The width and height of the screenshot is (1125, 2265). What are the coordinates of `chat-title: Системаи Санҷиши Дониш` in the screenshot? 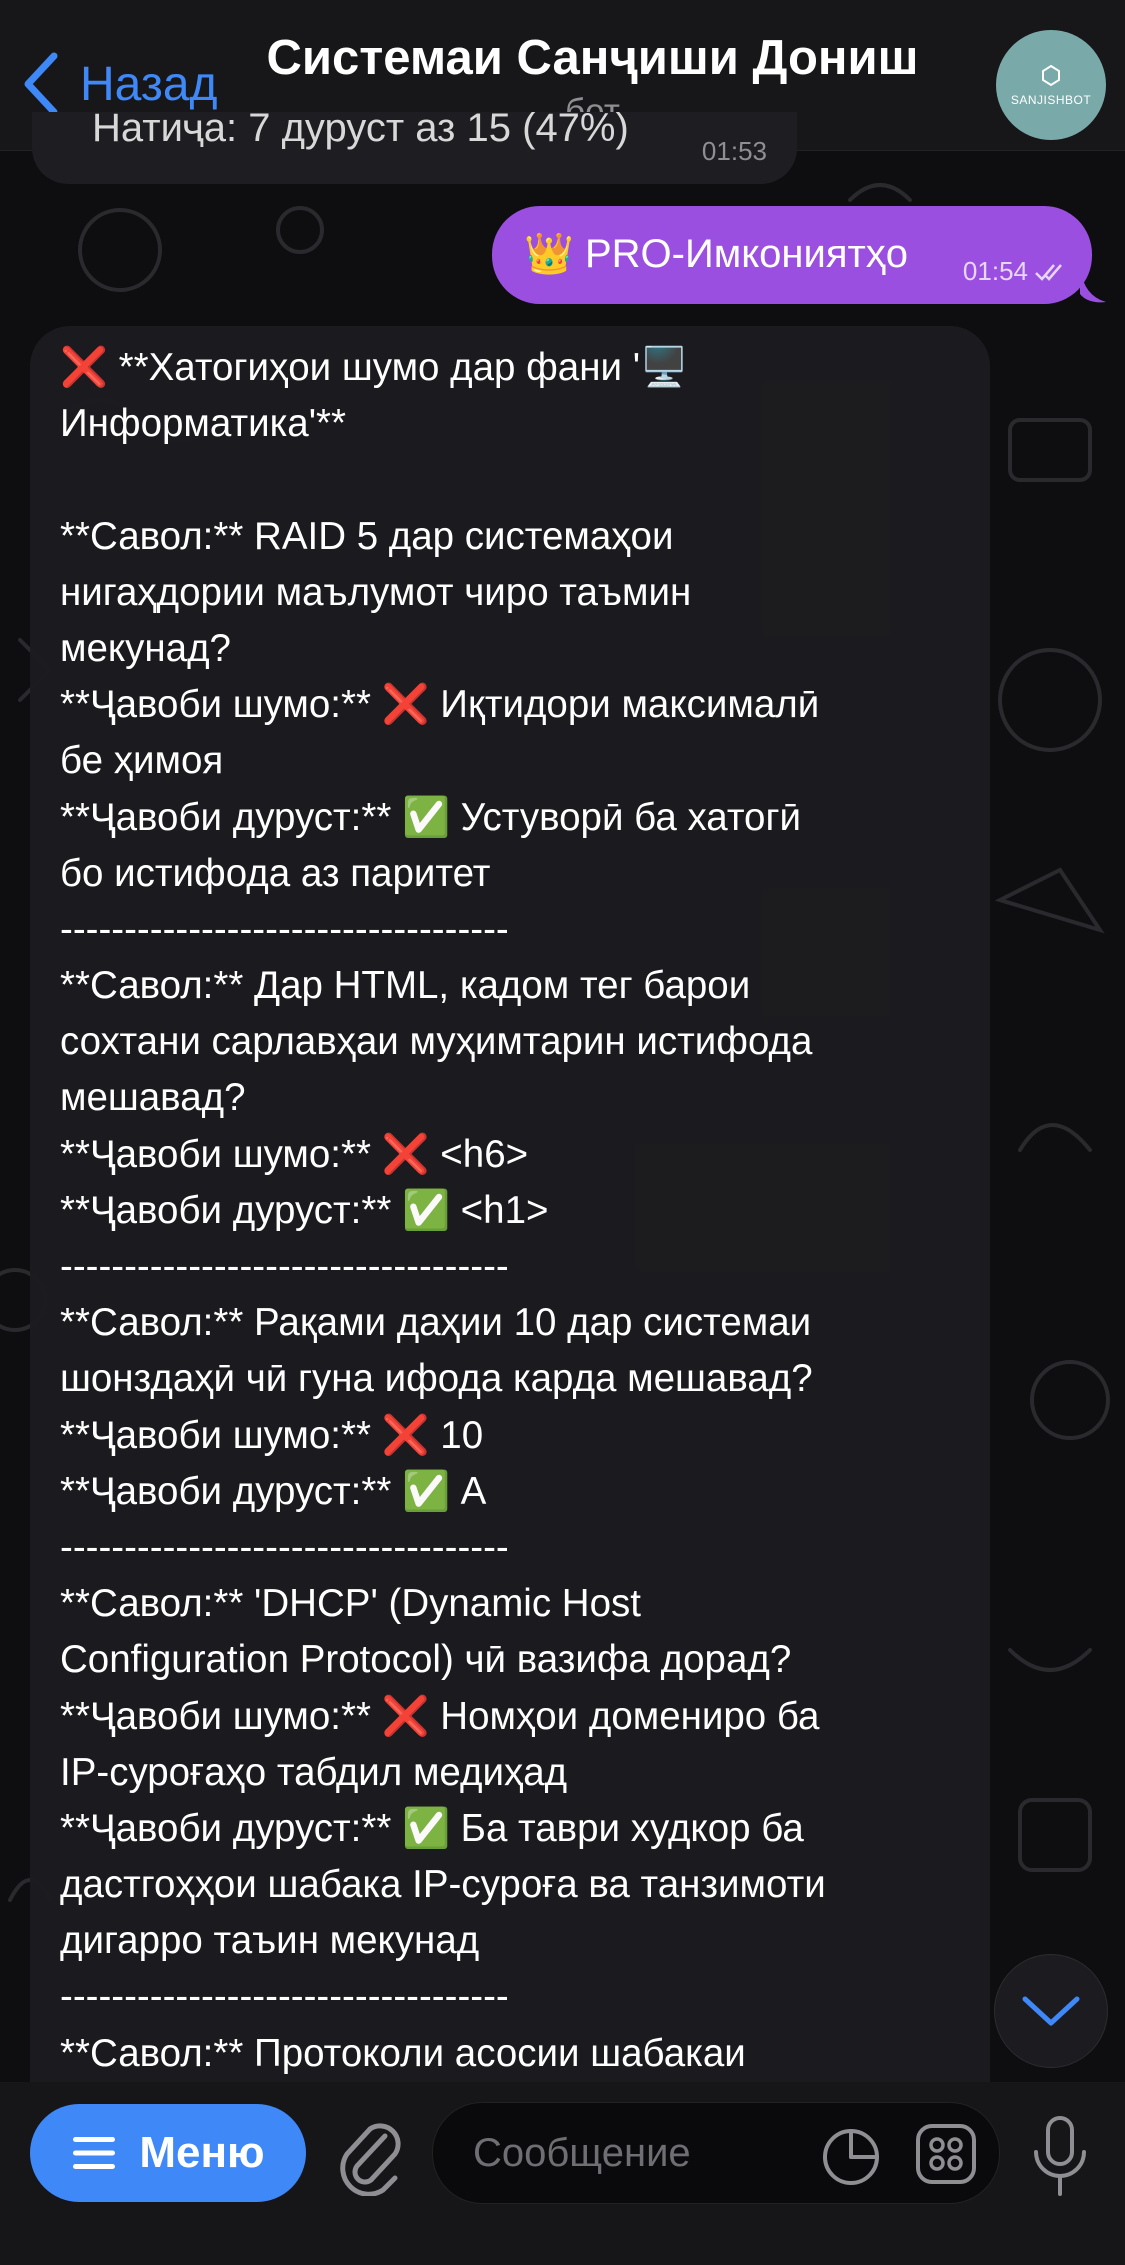 It's located at (592, 58).